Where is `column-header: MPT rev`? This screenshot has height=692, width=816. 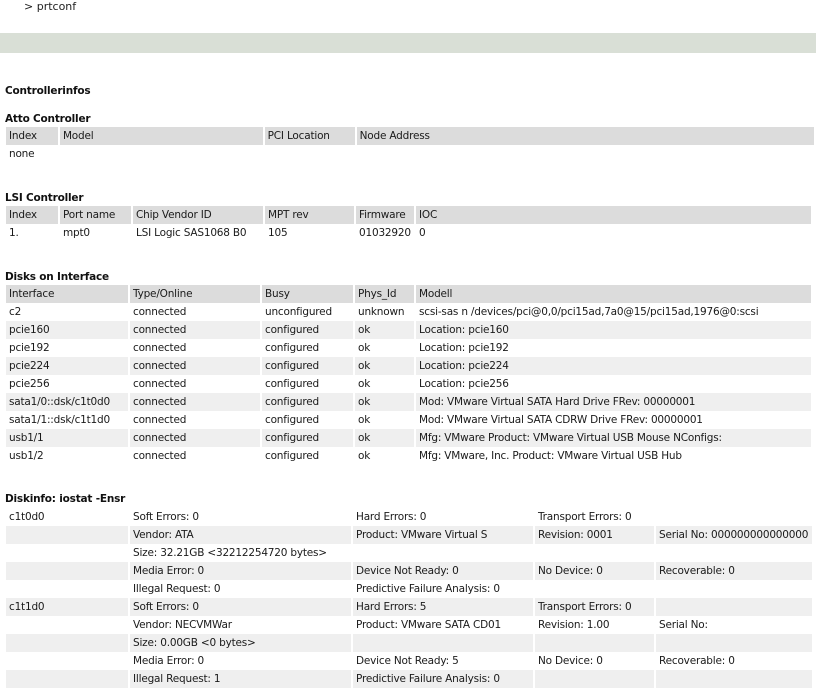 column-header: MPT rev is located at coordinates (309, 215).